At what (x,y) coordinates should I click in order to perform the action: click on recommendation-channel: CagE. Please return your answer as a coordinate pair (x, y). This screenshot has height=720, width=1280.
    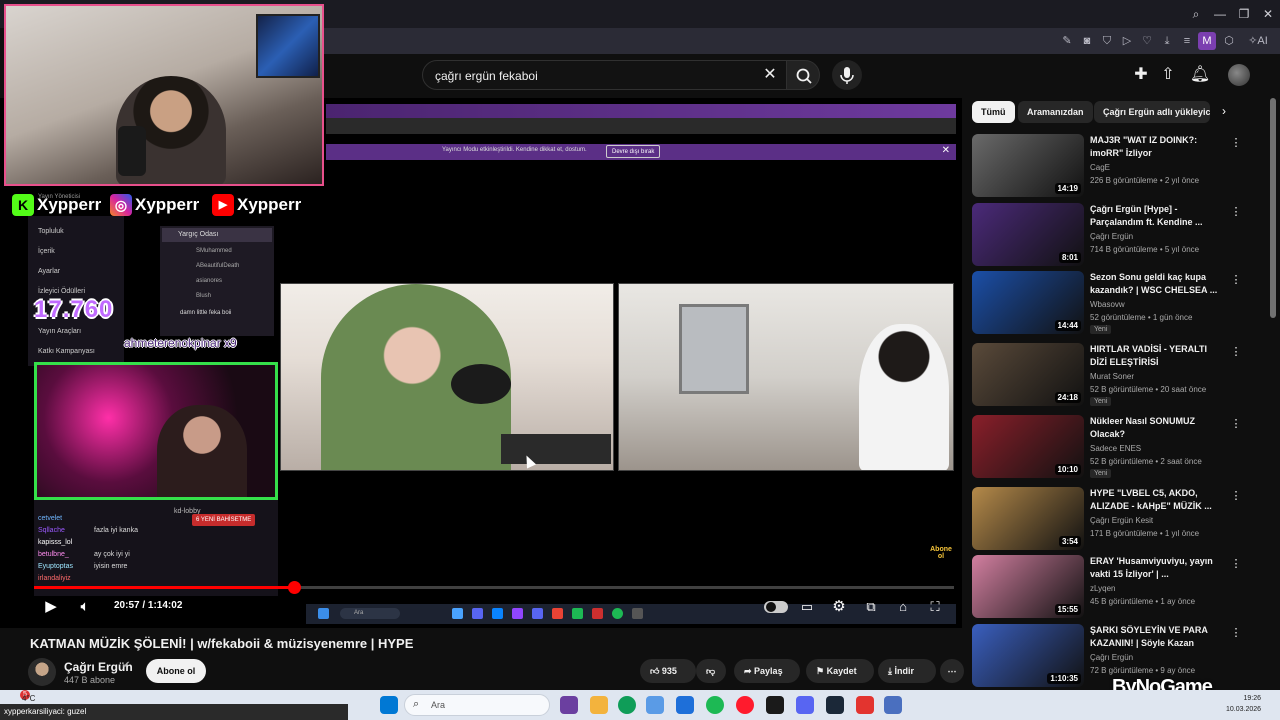
    Looking at the image, I should click on (1100, 167).